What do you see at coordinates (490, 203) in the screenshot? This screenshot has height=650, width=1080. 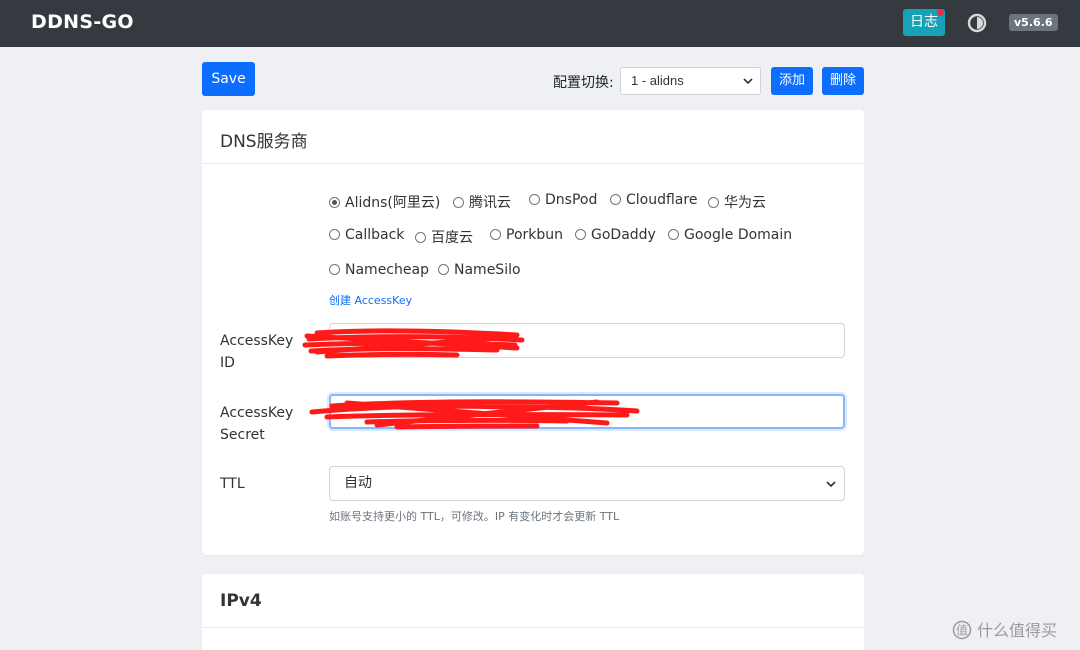 I see `radio-label: 腾讯云` at bounding box center [490, 203].